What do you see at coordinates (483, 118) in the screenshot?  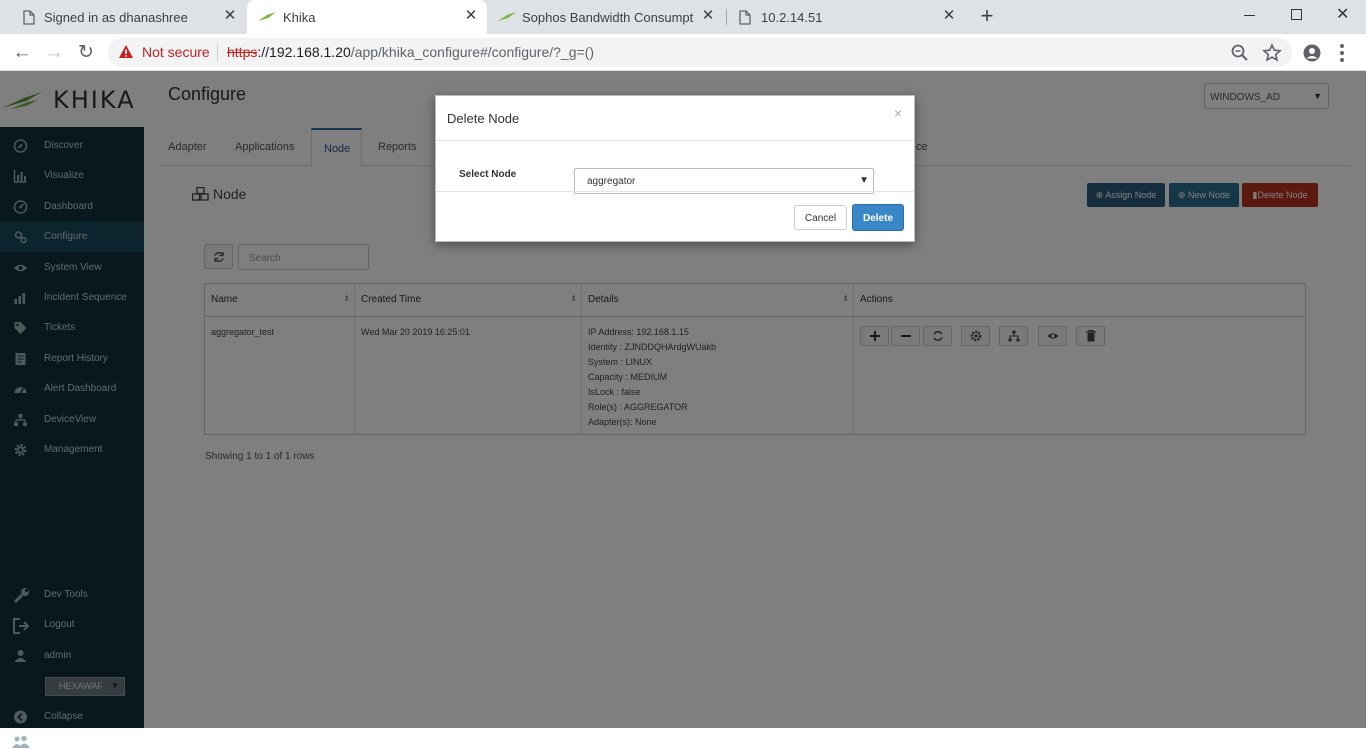 I see `dialog-title: Delete Node` at bounding box center [483, 118].